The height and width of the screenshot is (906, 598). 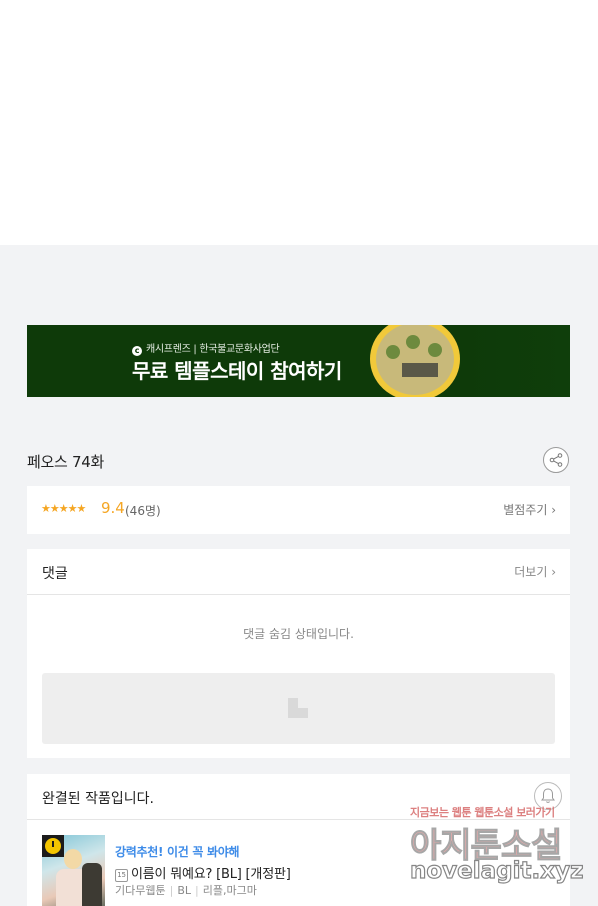 I want to click on comment-header: 댓글 더보기 ›, so click(x=298, y=572).